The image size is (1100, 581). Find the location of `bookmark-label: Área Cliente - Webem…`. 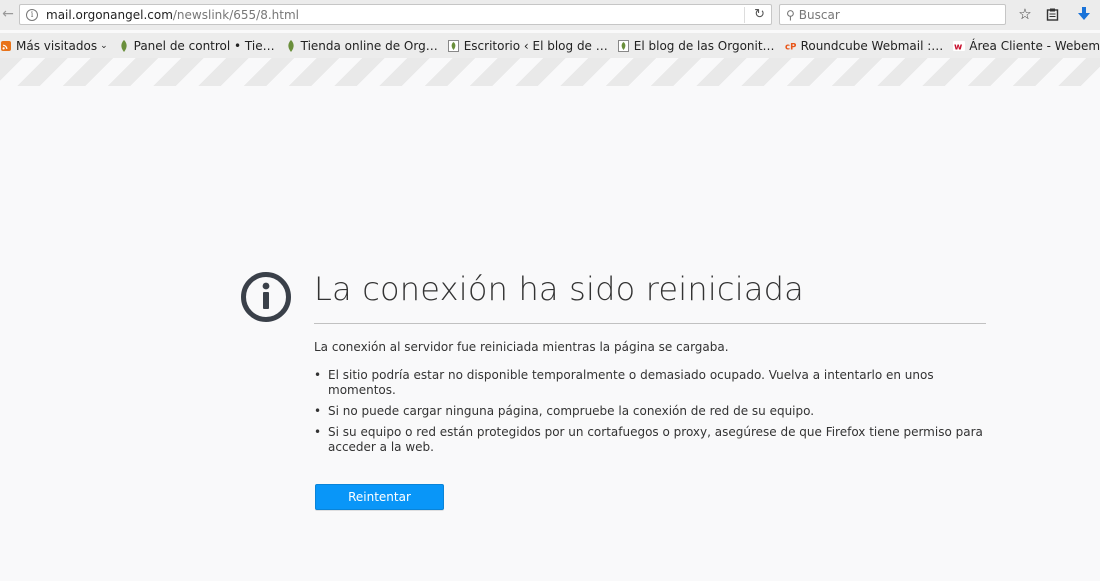

bookmark-label: Área Cliente - Webem… is located at coordinates (1034, 45).